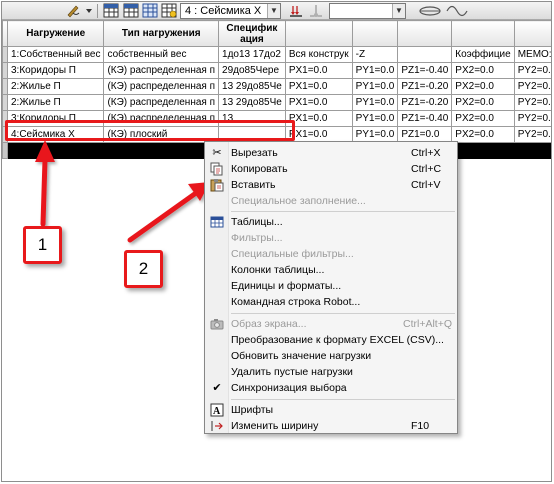  What do you see at coordinates (331, 324) in the screenshot?
I see `menu-item-screen-capture: Образ экрана... Ctrl+Alt+Q` at bounding box center [331, 324].